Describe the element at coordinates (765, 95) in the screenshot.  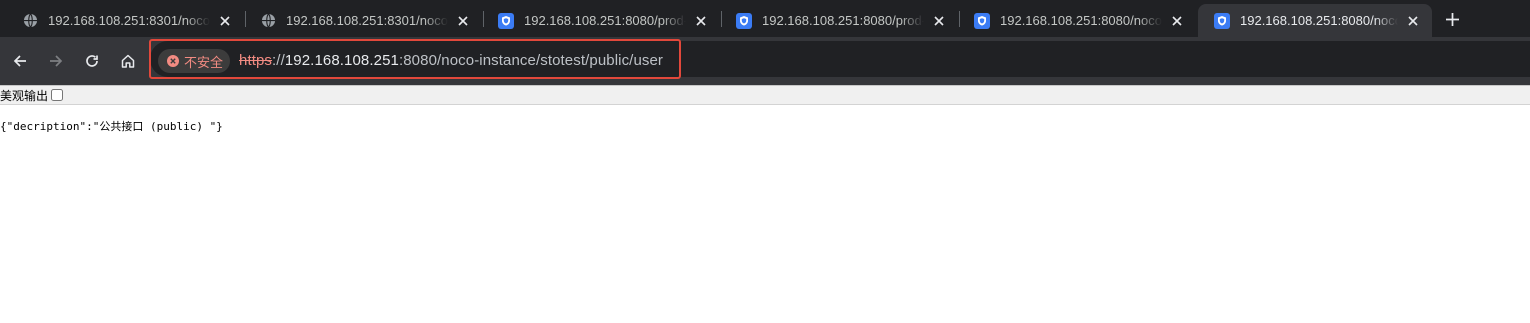
I see `prettify-bar: 美观输出` at that location.